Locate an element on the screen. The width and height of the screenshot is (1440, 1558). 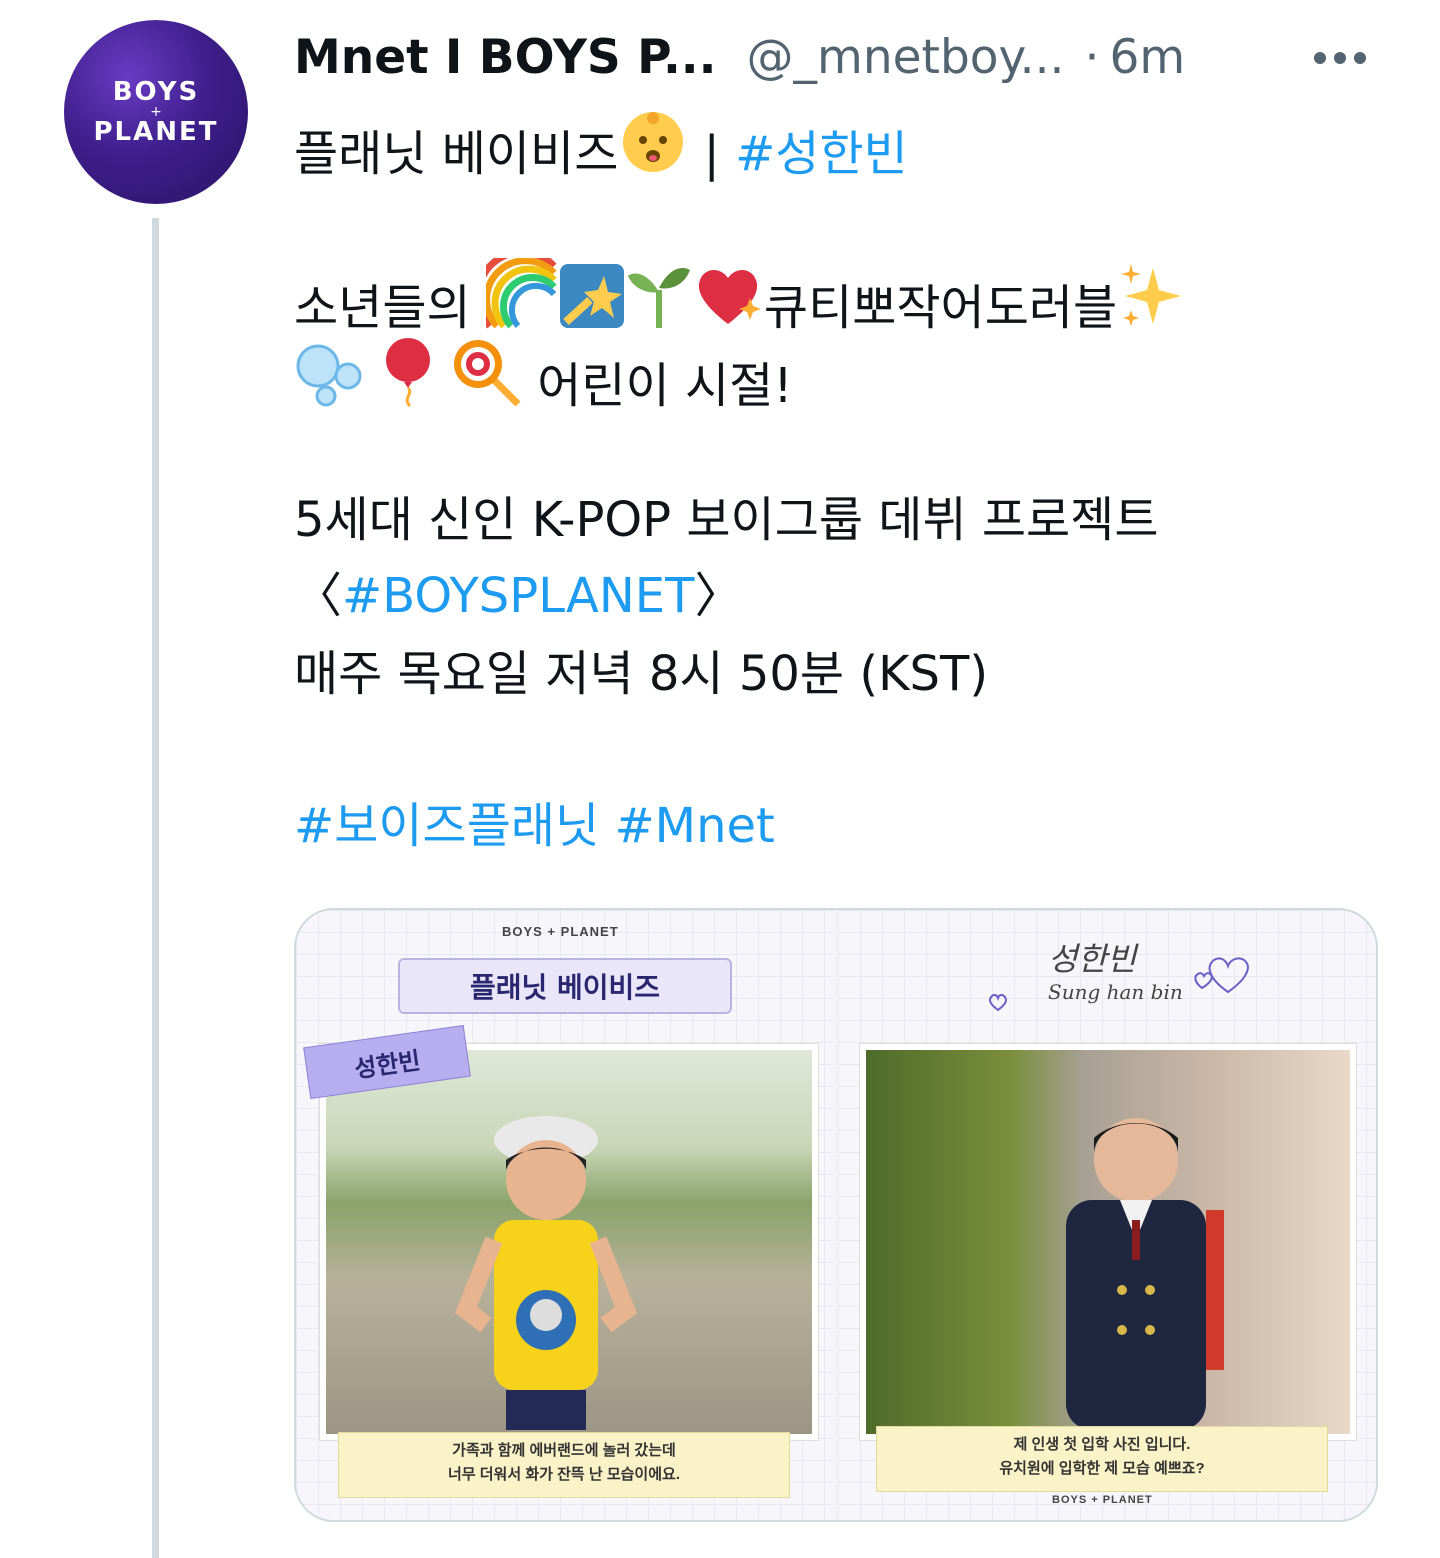
tweet-line-6: 매주 목요일 저녁 8시 50분 (KST) is located at coordinates (641, 674).